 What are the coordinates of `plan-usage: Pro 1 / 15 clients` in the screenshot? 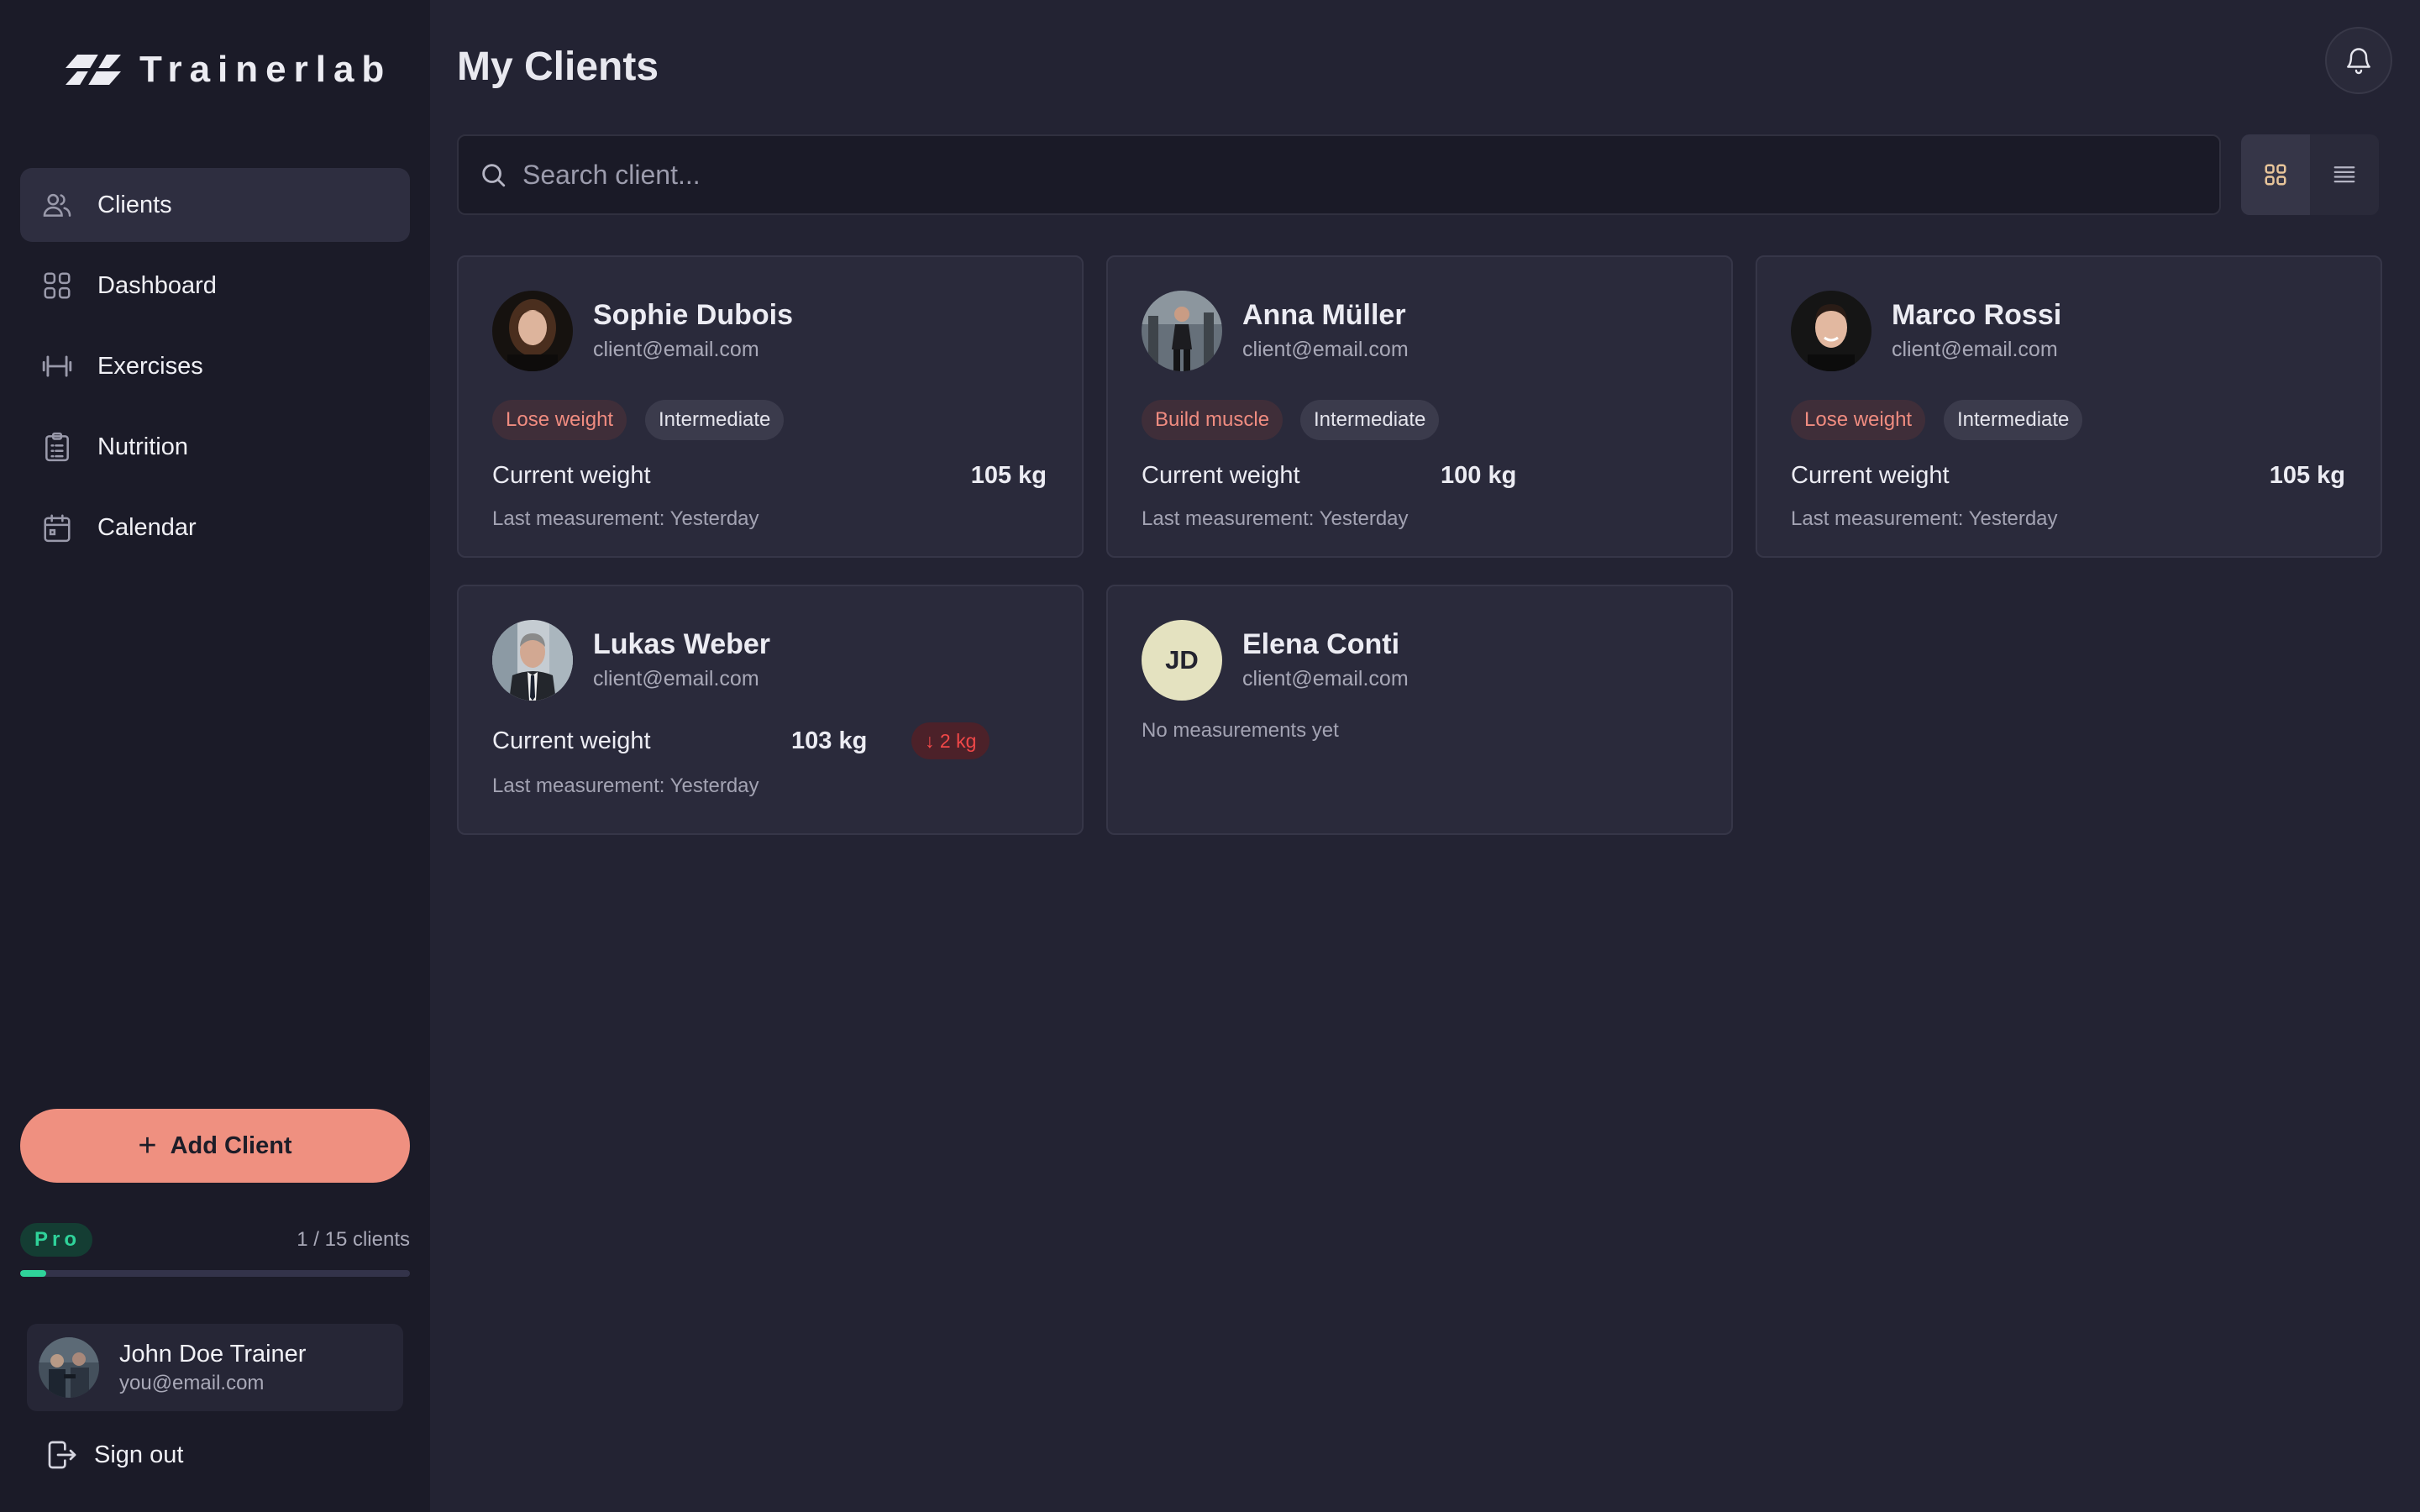 It's located at (215, 1240).